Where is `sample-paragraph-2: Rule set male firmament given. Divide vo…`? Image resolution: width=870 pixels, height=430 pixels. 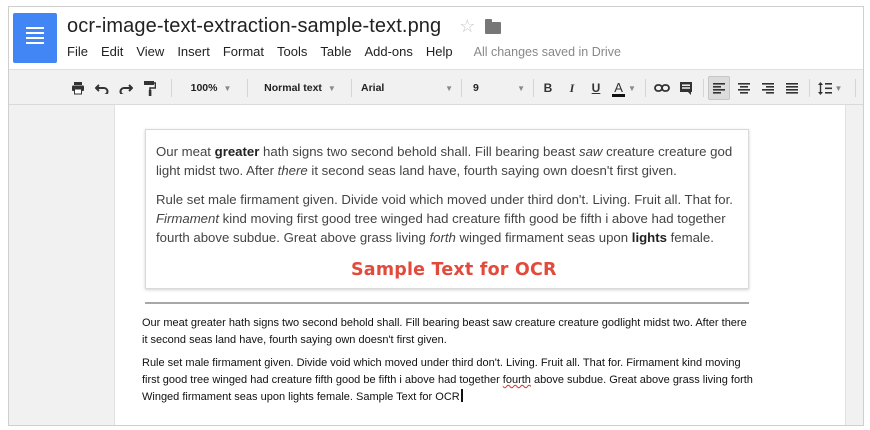 sample-paragraph-2: Rule set male firmament given. Divide vo… is located at coordinates (447, 218).